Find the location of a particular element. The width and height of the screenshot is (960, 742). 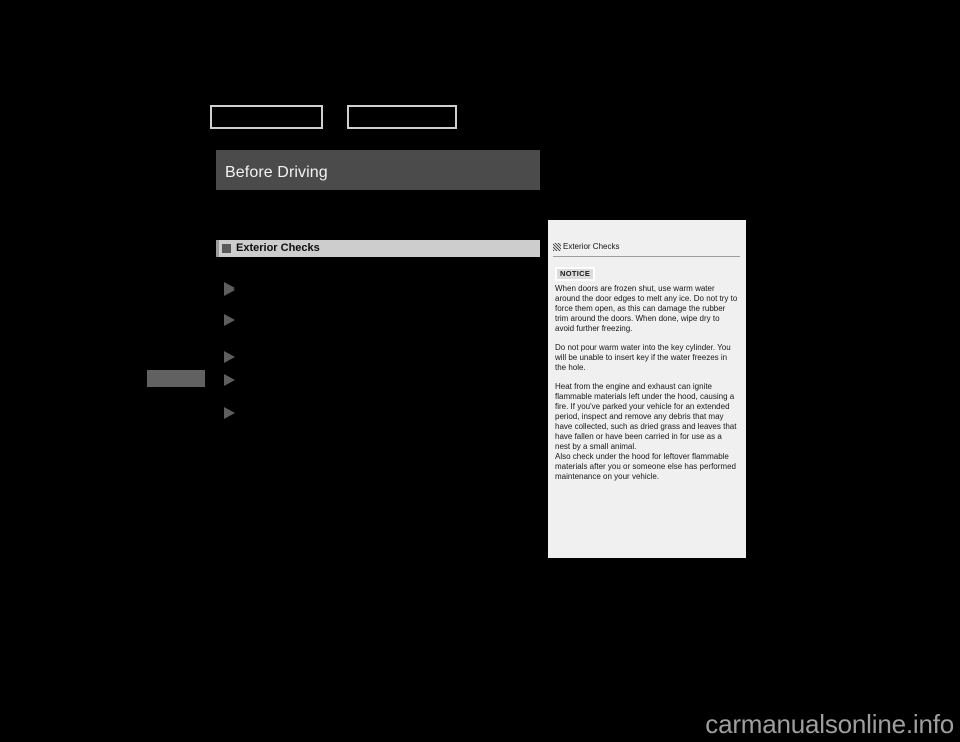

page-title: Before Driving is located at coordinates (276, 172).